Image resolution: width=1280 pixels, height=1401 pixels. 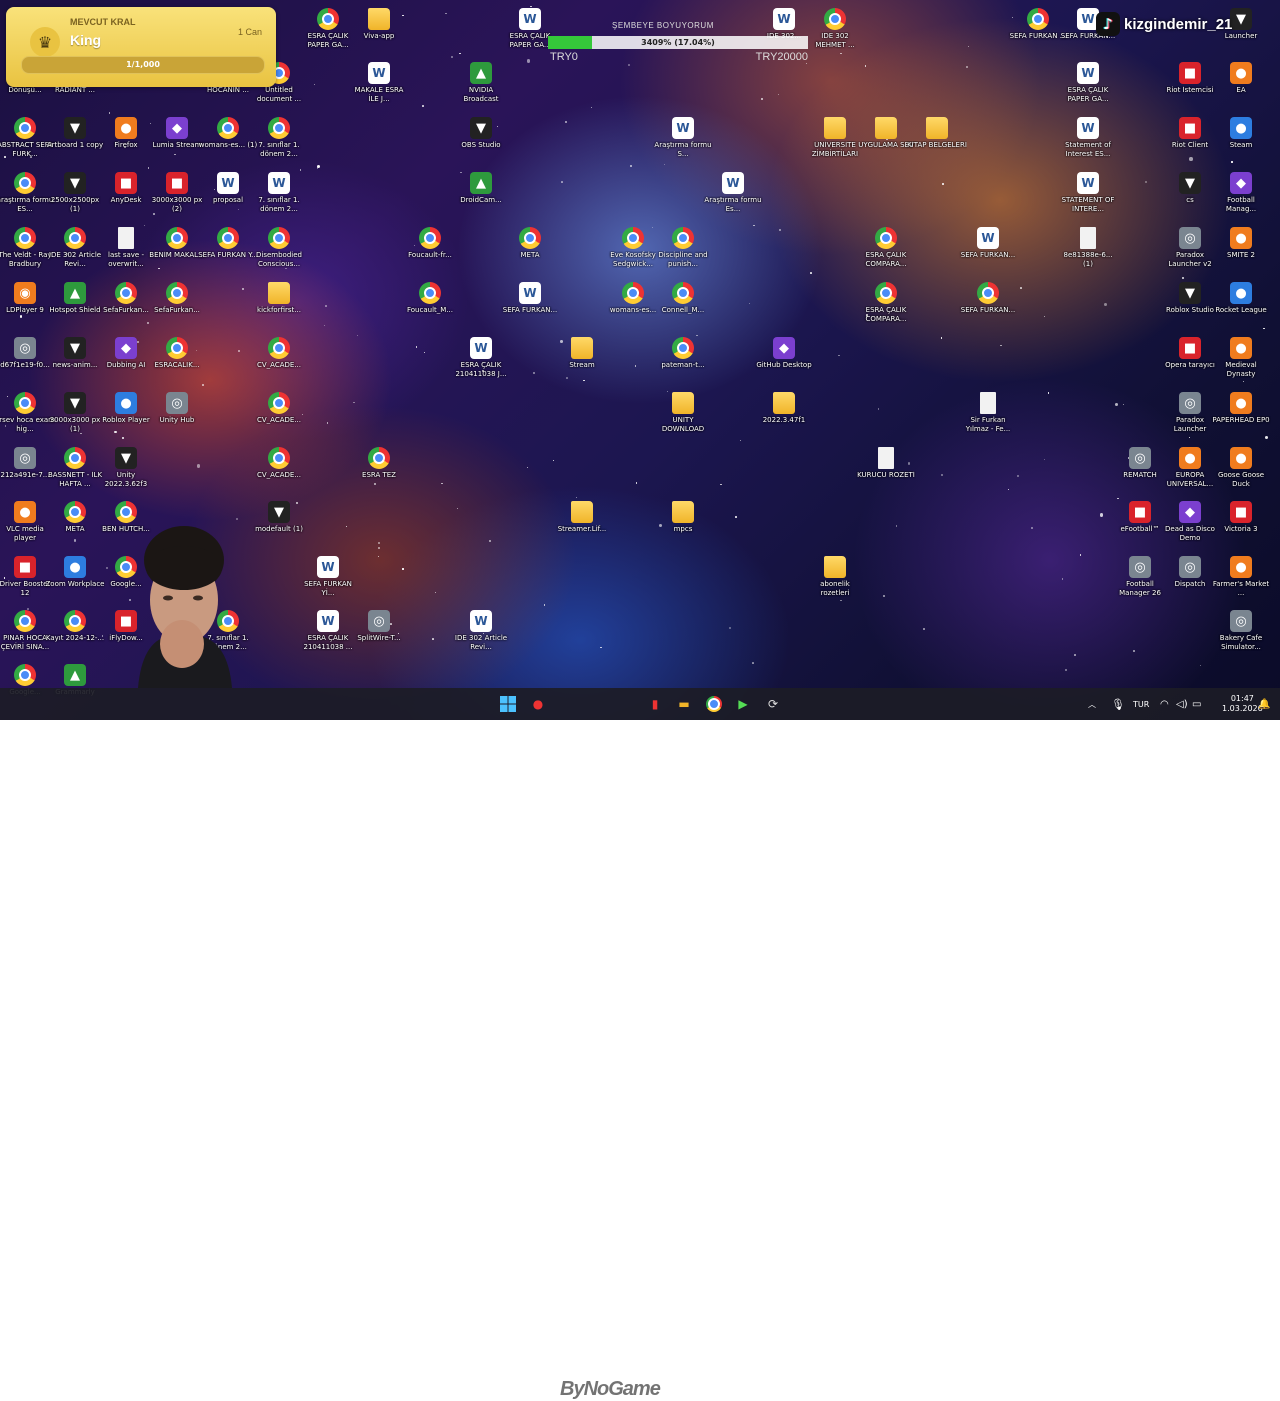 I want to click on taskbar-chrome, so click(x=714, y=704).